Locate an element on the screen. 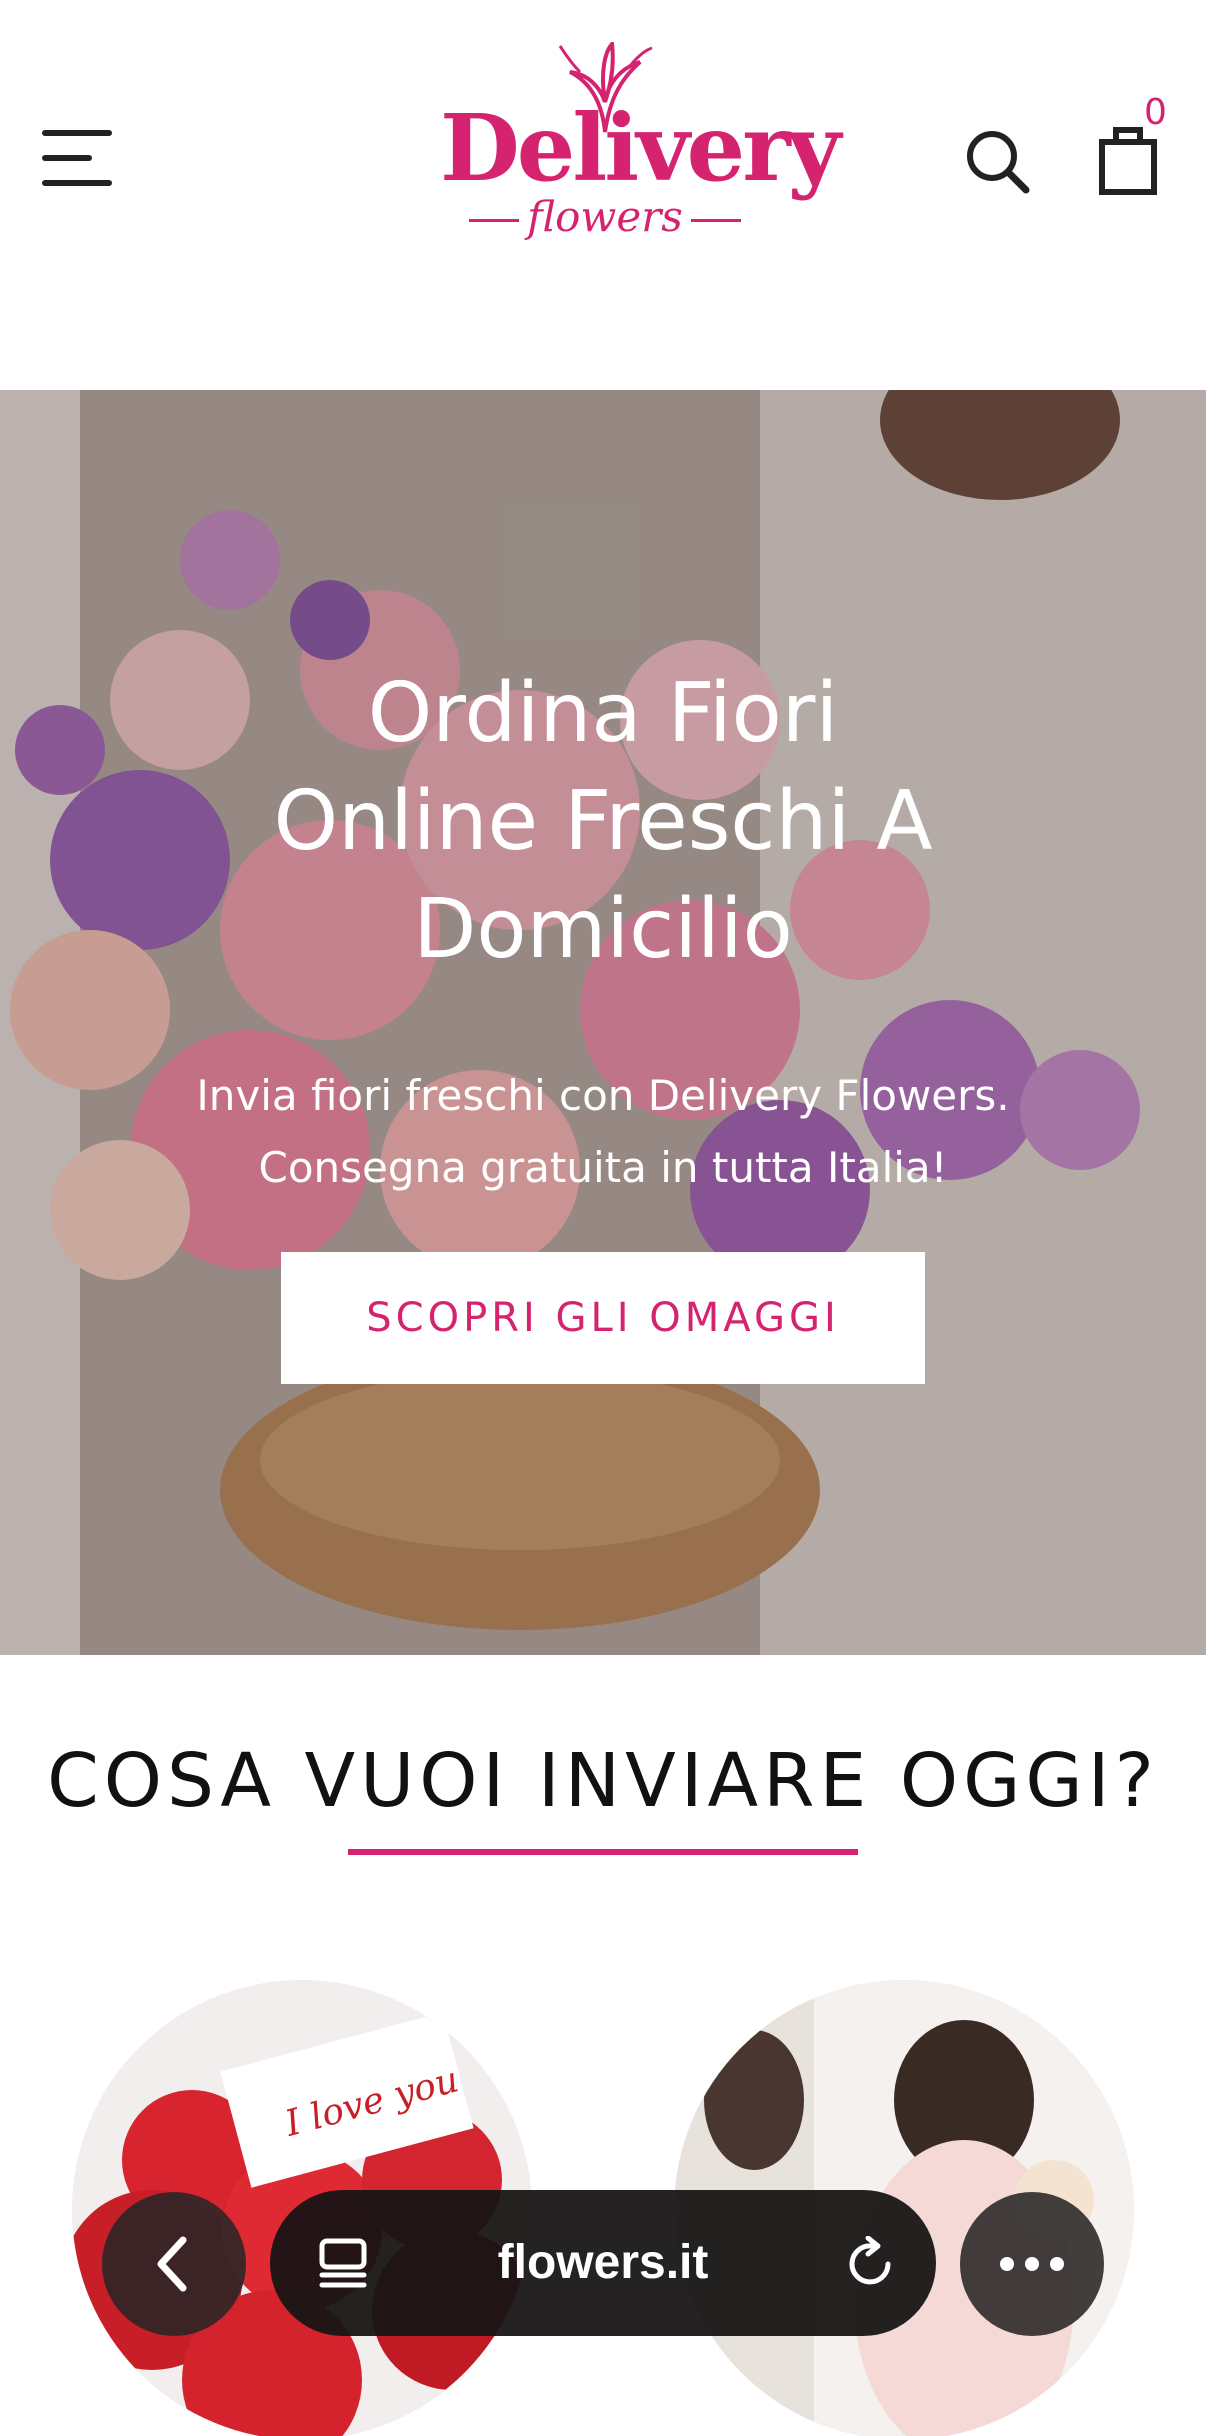 This screenshot has width=1206, height=2436. shopping-bag-icon is located at coordinates (1128, 160).